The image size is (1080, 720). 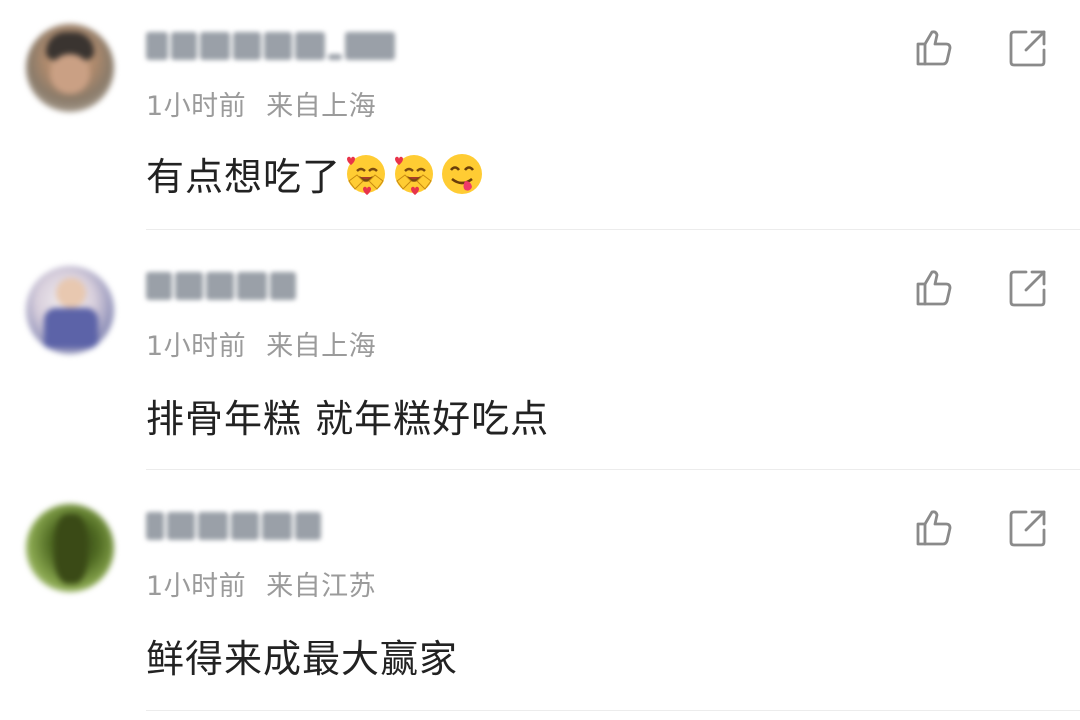 I want to click on comment-text: 鲜得来成最大赢家, so click(x=302, y=659).